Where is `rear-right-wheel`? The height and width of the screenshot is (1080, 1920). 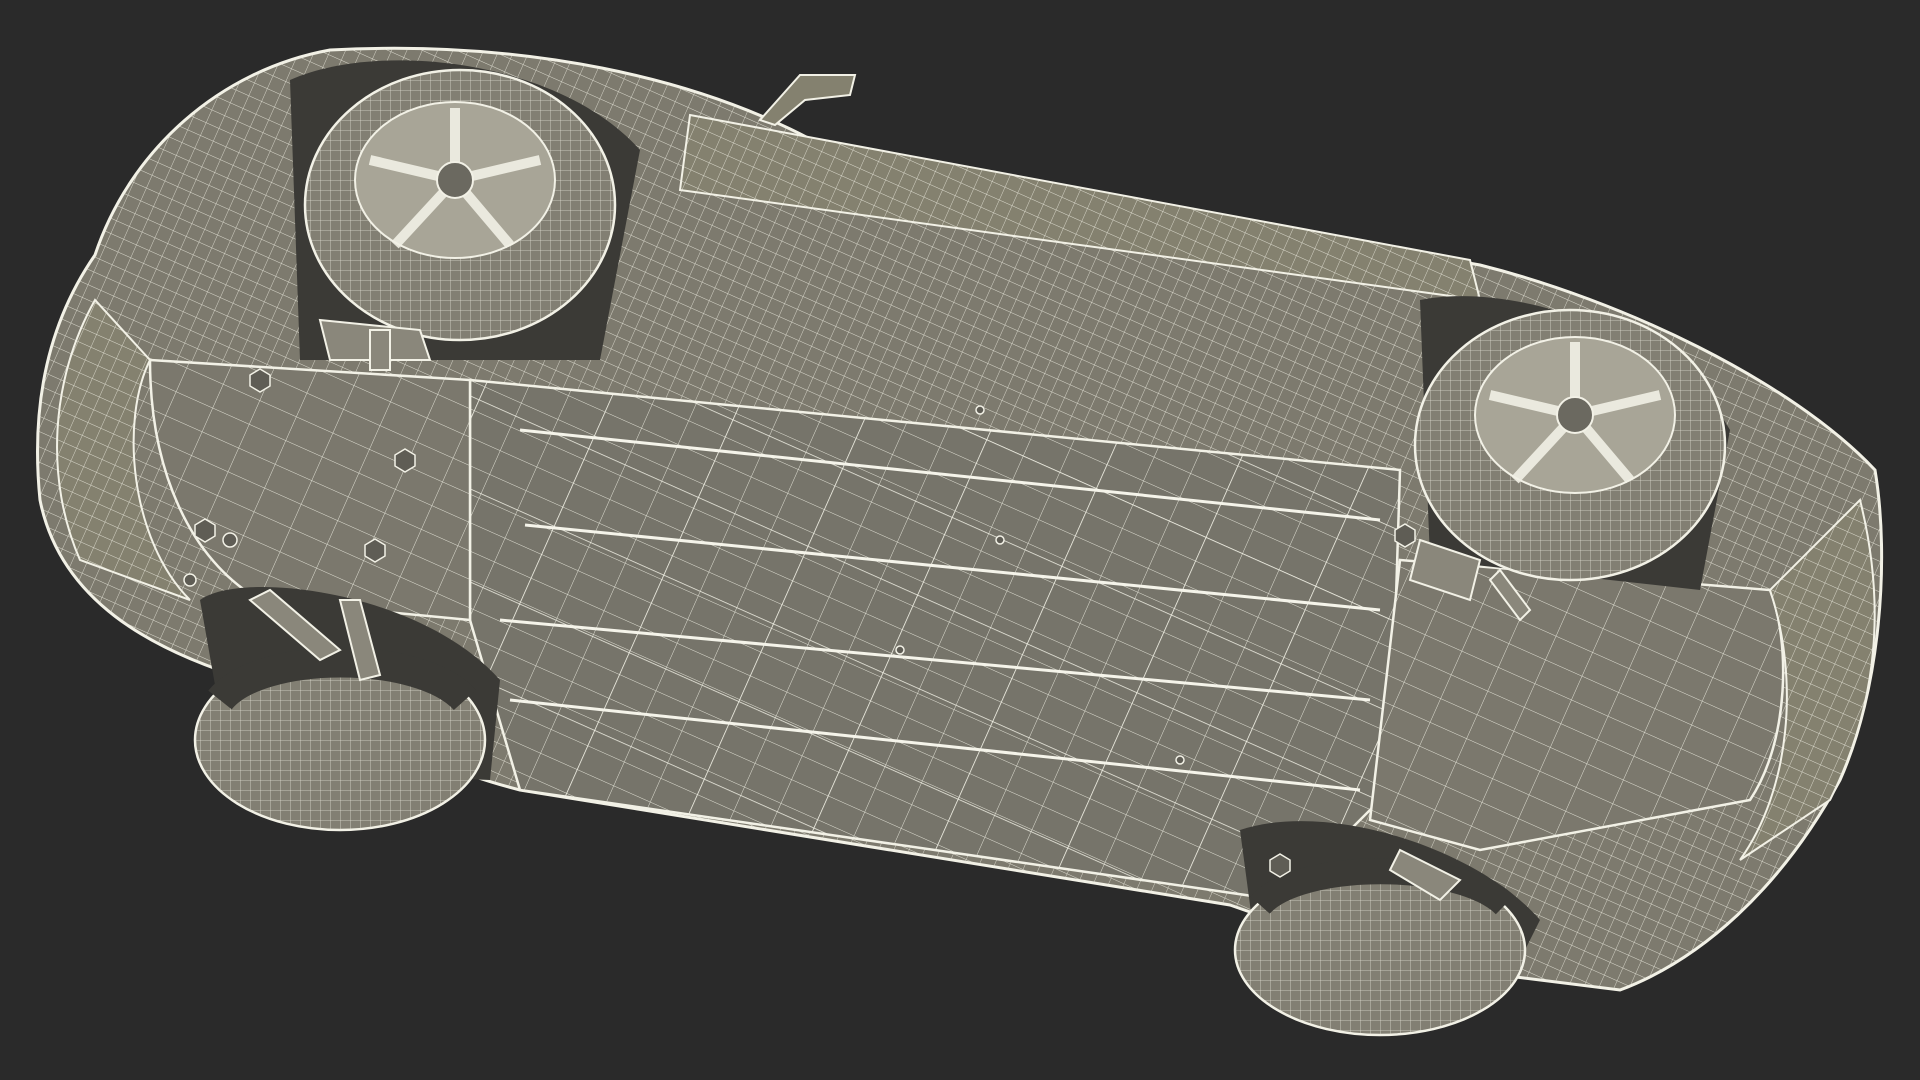
rear-right-wheel is located at coordinates (1570, 445).